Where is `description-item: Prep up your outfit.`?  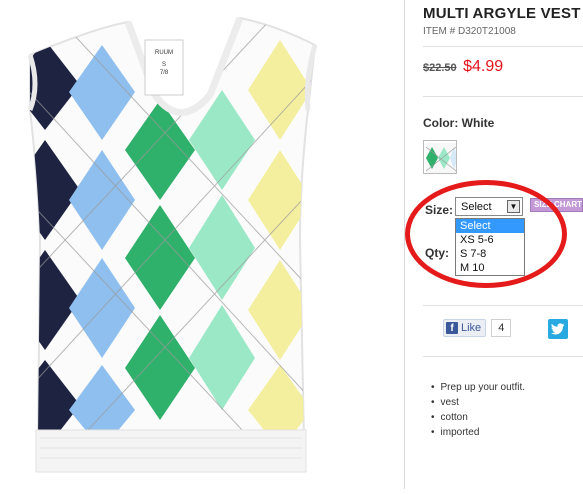
description-item: Prep up your outfit. is located at coordinates (478, 387).